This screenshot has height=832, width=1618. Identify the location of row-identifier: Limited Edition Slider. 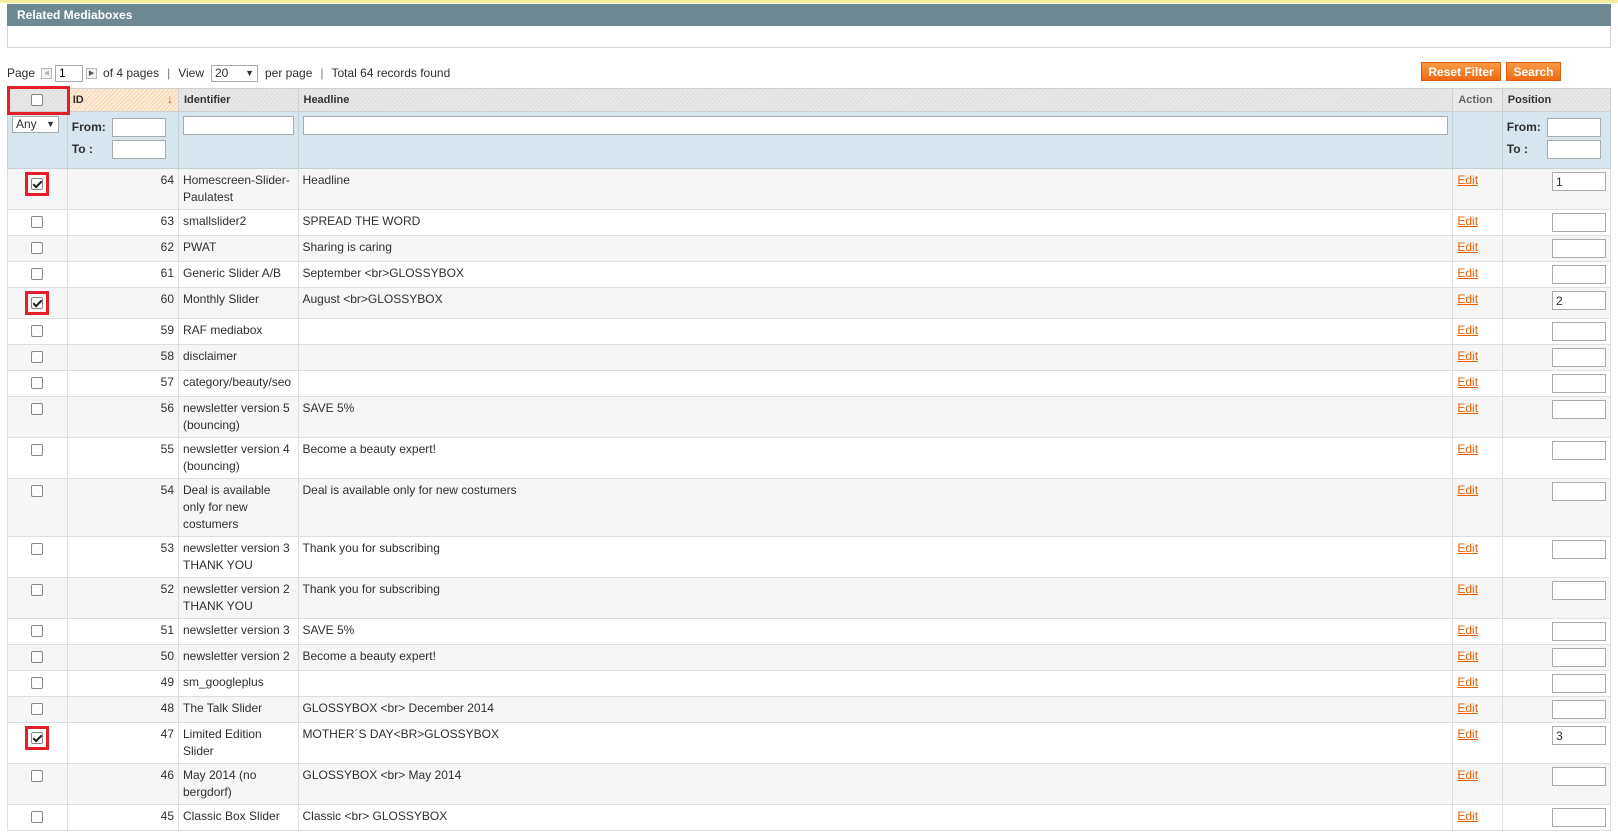
(238, 743).